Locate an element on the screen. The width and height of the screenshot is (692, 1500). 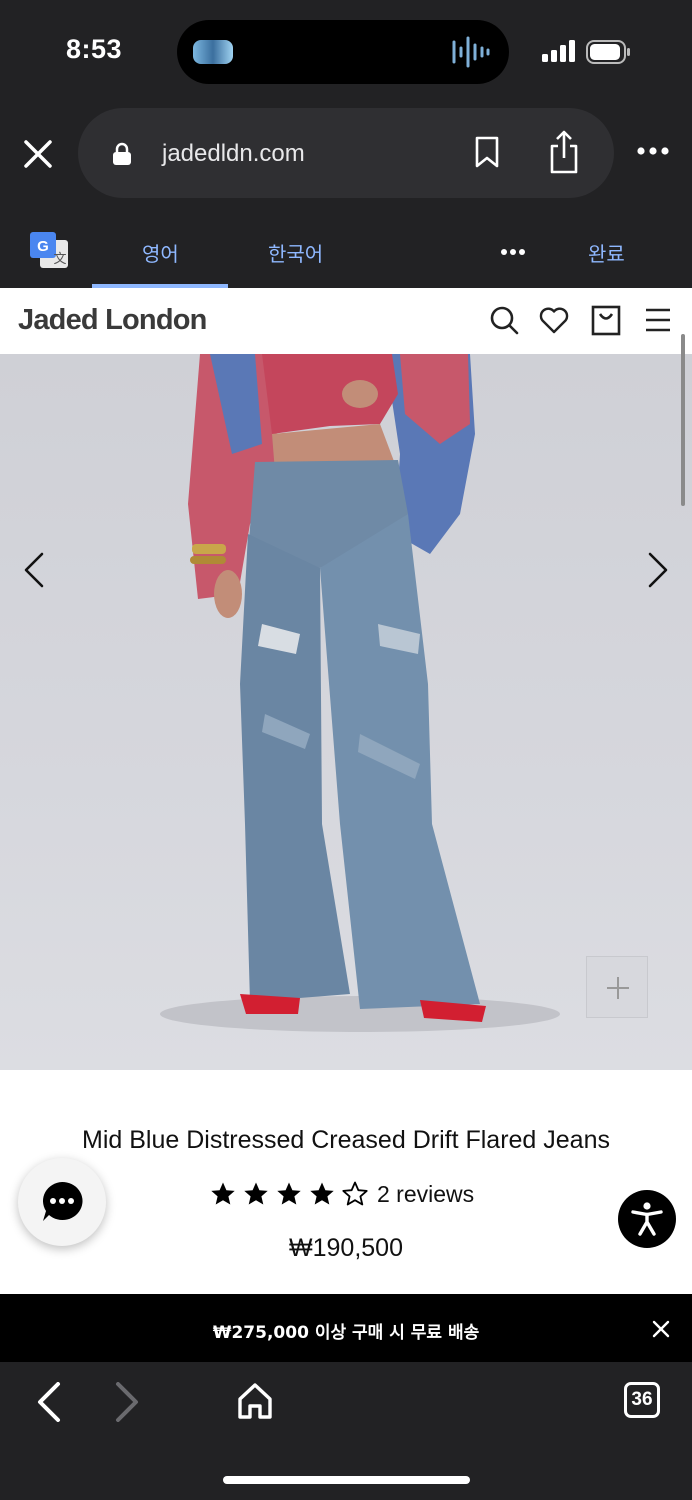
accessibility-icon is located at coordinates (647, 1219).